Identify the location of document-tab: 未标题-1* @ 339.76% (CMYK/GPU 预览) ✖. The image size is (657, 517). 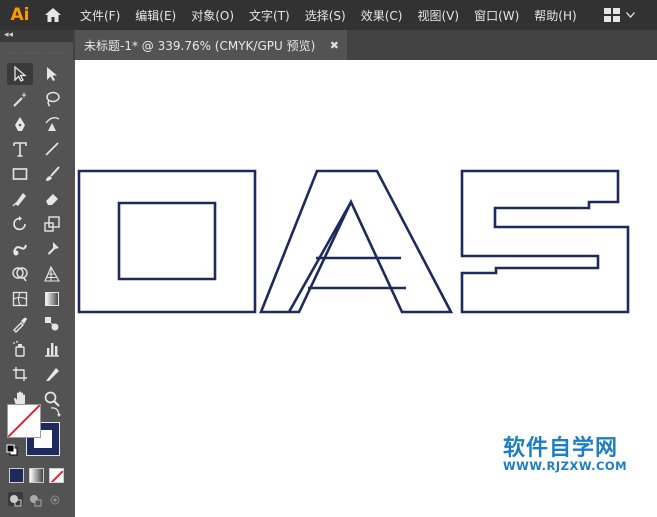
(211, 45).